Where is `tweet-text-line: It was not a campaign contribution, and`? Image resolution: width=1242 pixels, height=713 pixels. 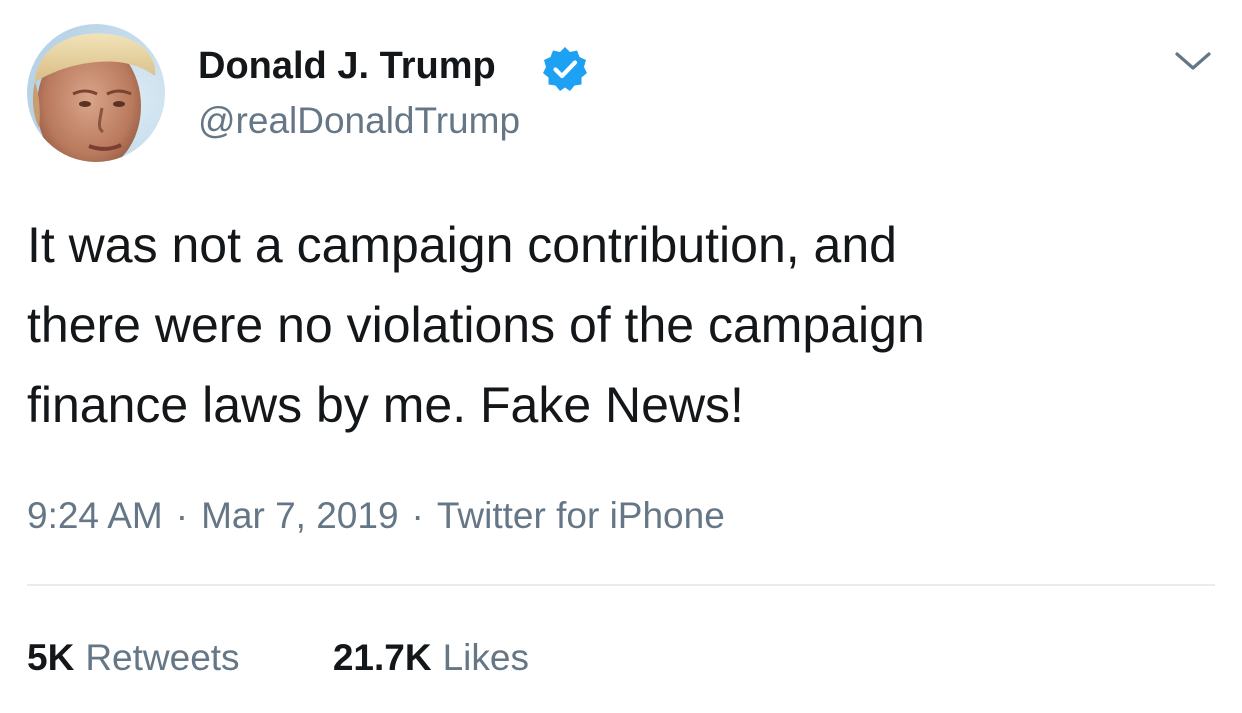 tweet-text-line: It was not a campaign contribution, and is located at coordinates (462, 245).